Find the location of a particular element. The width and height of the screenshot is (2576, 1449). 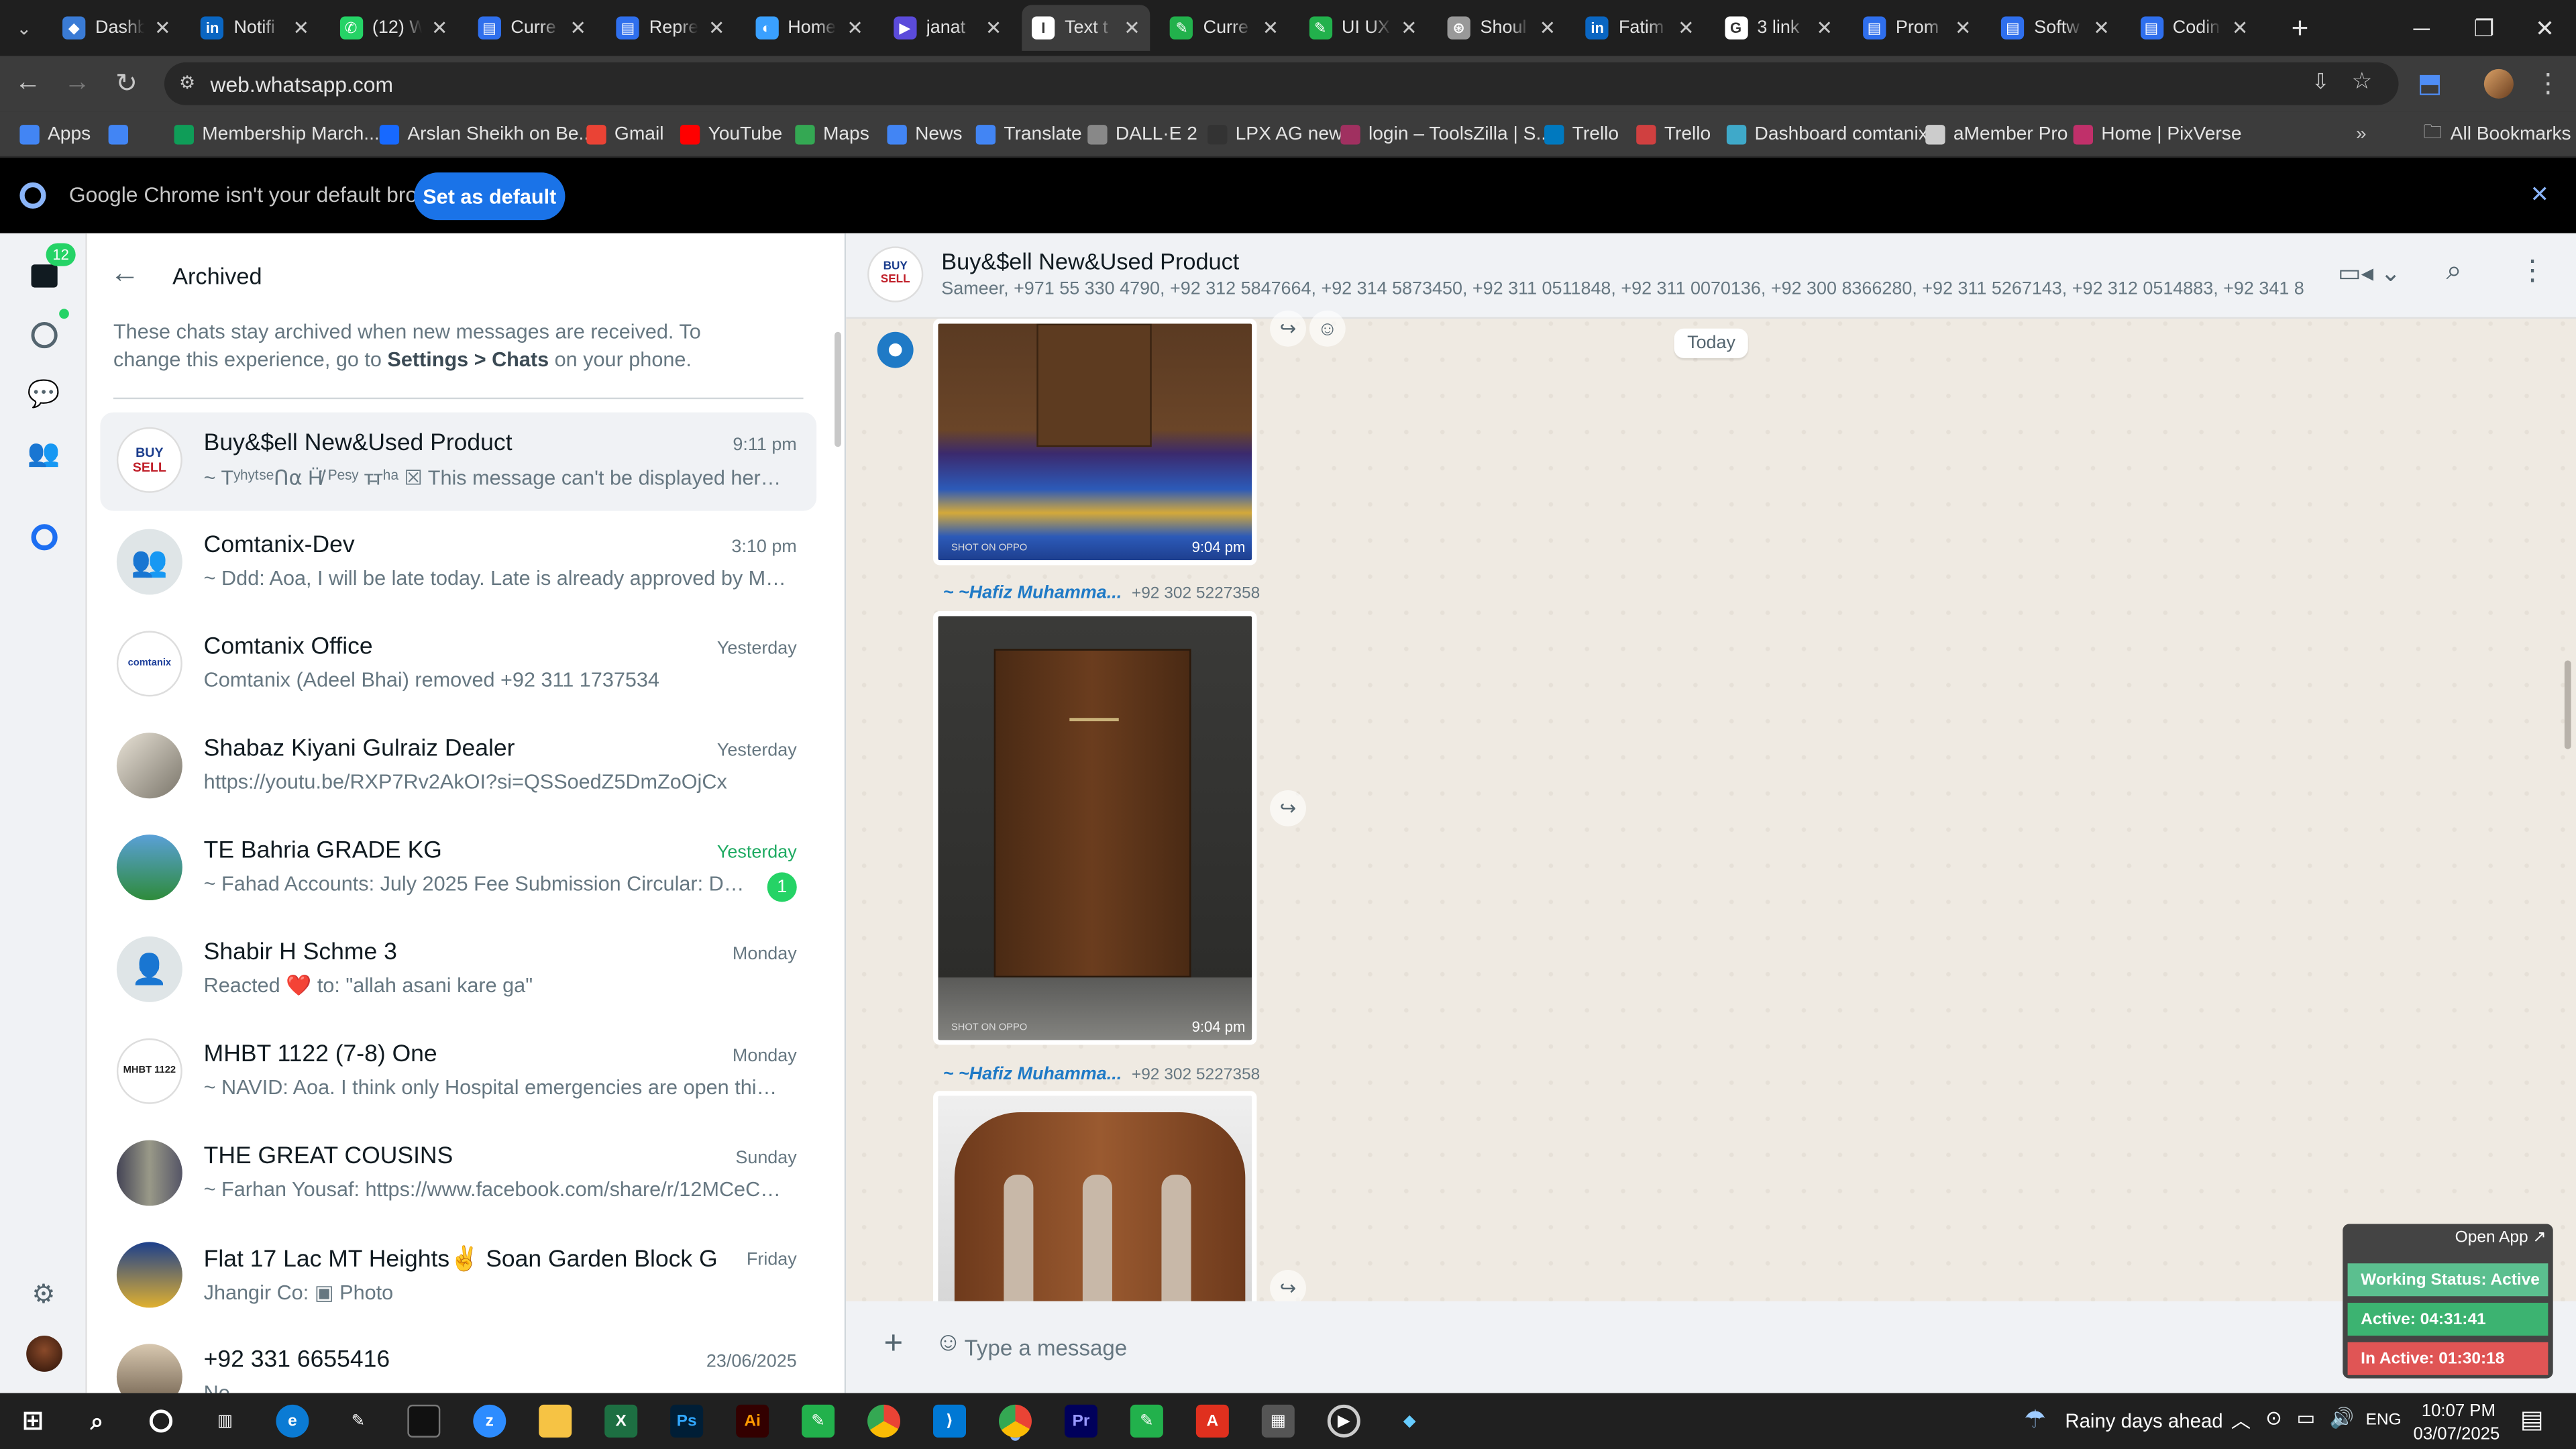

browser-tab: in Notifi ✕ is located at coordinates (255, 28).